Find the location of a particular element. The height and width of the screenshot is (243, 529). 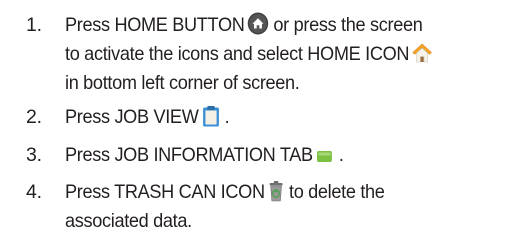

step-text-line: associated data. is located at coordinates (128, 221).